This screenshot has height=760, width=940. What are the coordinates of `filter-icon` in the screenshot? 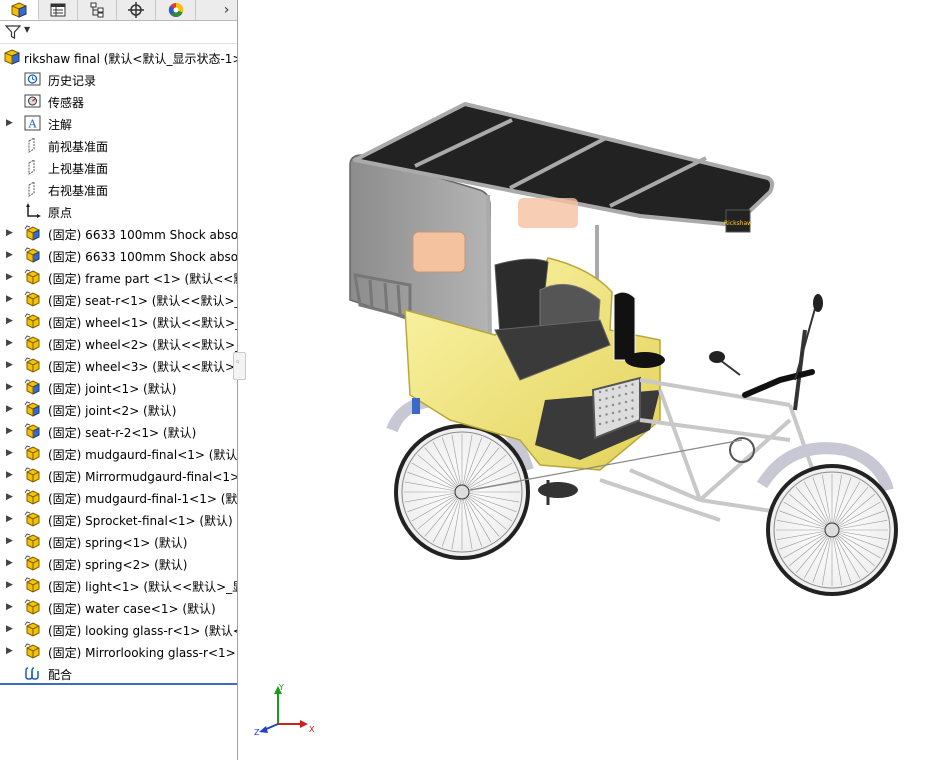 It's located at (13, 32).